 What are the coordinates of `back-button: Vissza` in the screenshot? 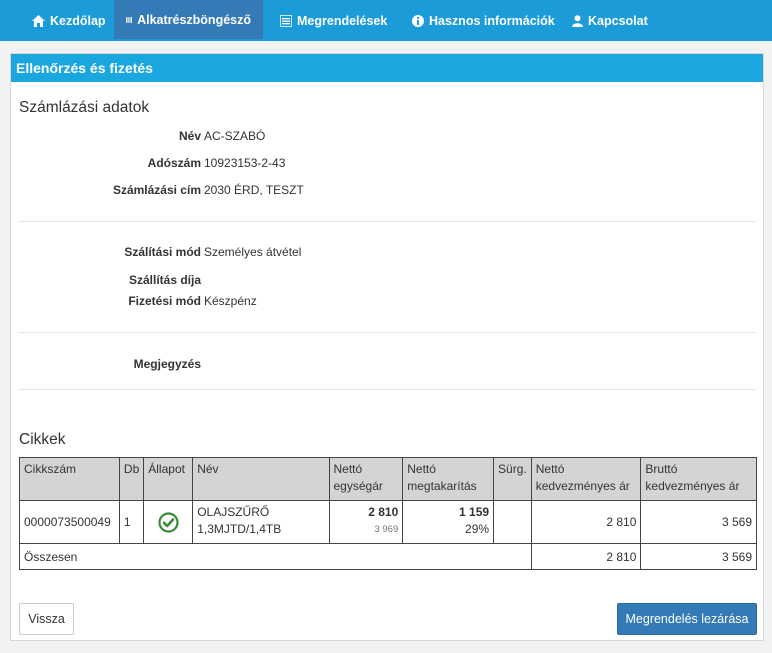 It's located at (46, 619).